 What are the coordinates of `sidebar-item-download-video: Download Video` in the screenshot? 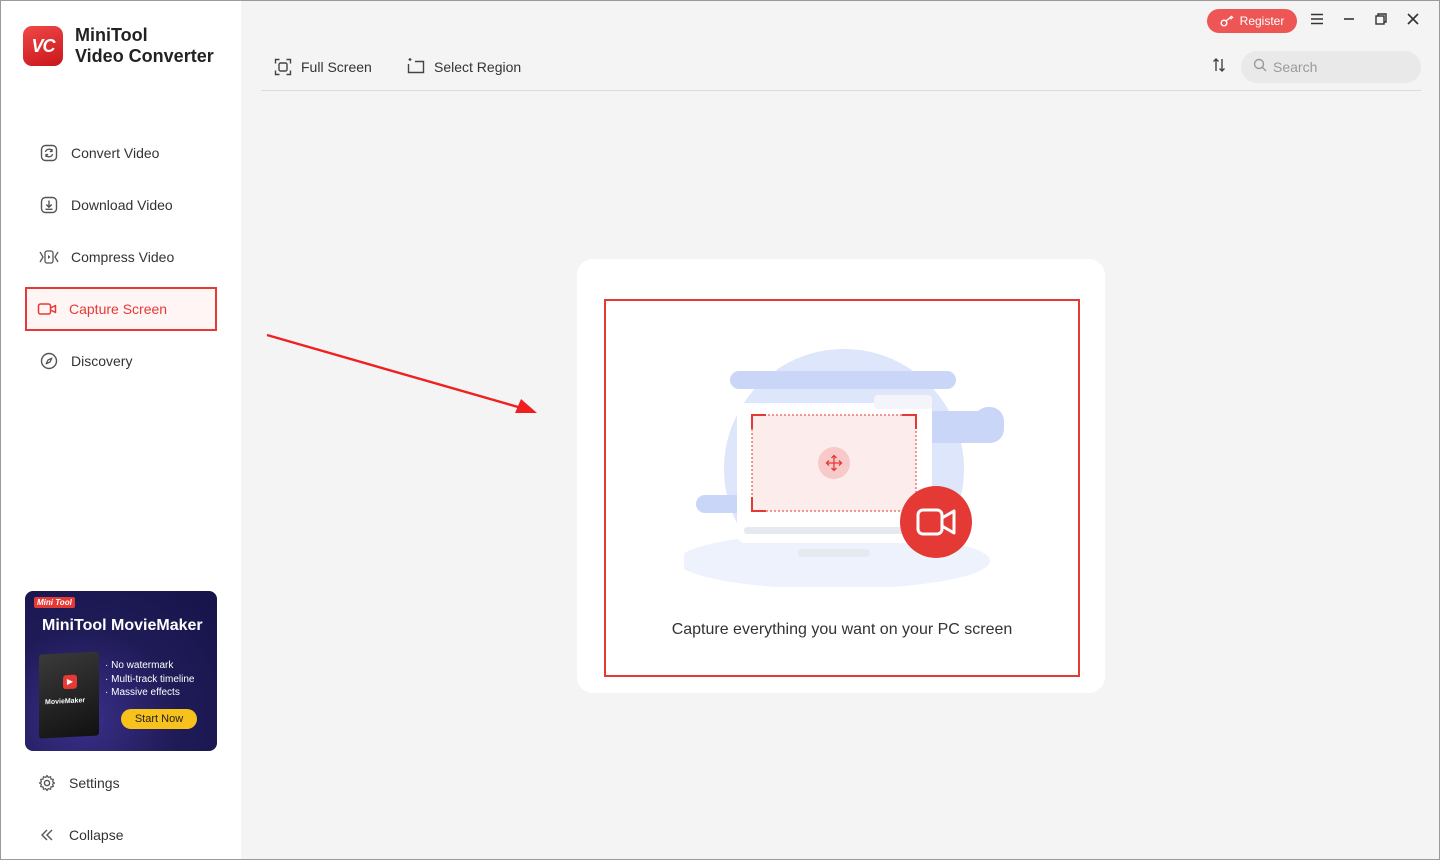 It's located at (121, 205).